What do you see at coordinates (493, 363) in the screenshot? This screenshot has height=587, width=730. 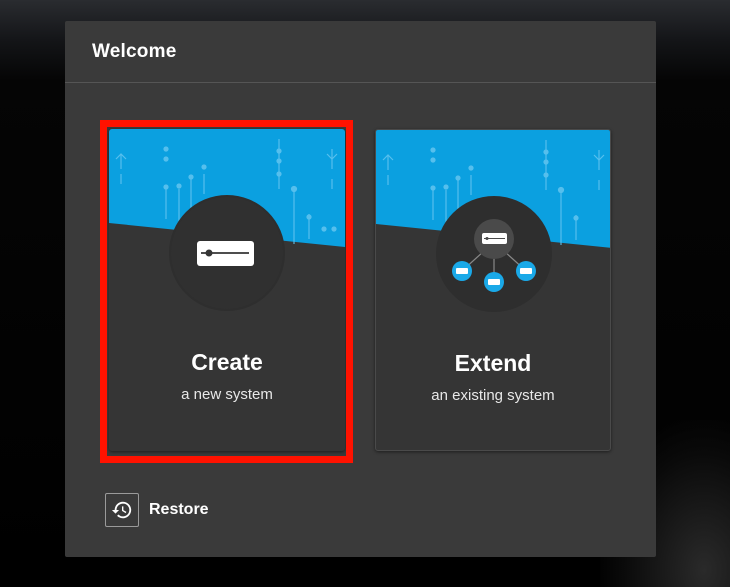 I see `extend-title: Extend` at bounding box center [493, 363].